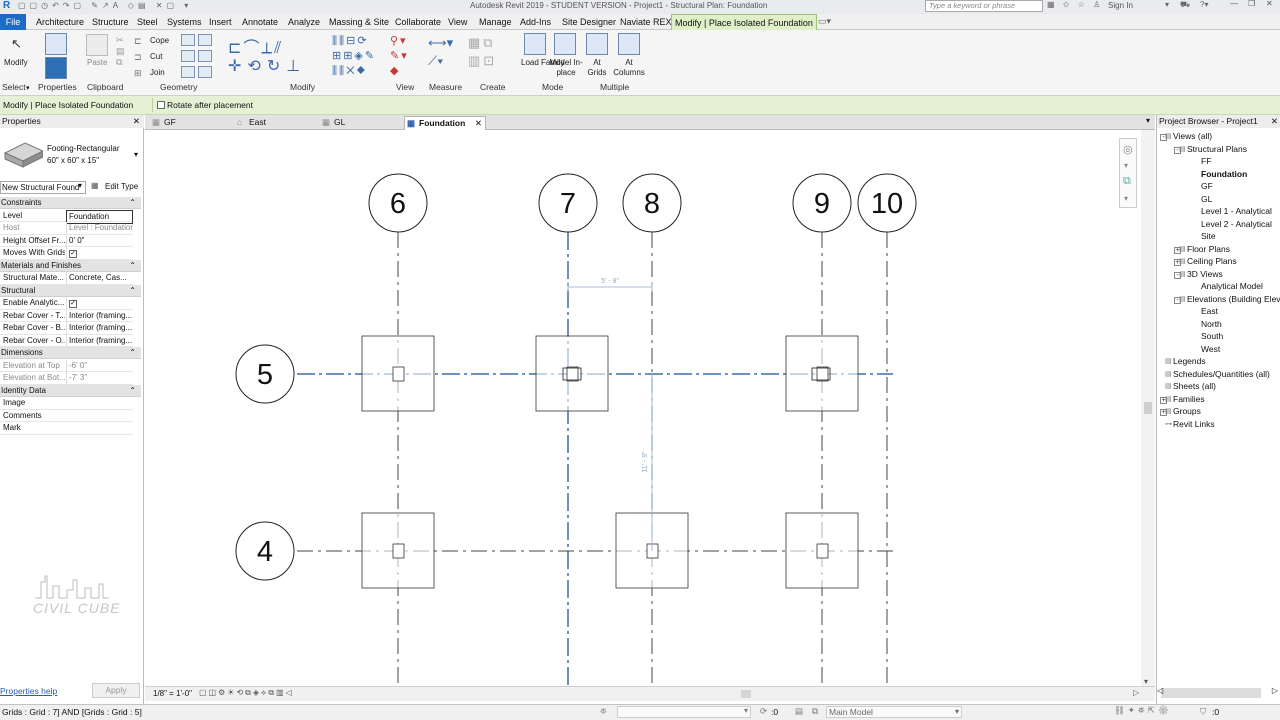 This screenshot has height=720, width=1280. I want to click on tab-view-east: ⌂ East, so click(277, 123).